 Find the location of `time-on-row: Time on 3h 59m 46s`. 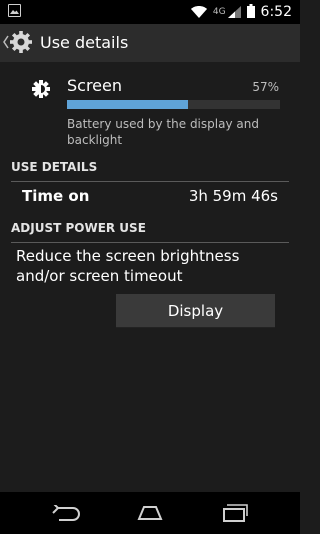

time-on-row: Time on 3h 59m 46s is located at coordinates (150, 198).